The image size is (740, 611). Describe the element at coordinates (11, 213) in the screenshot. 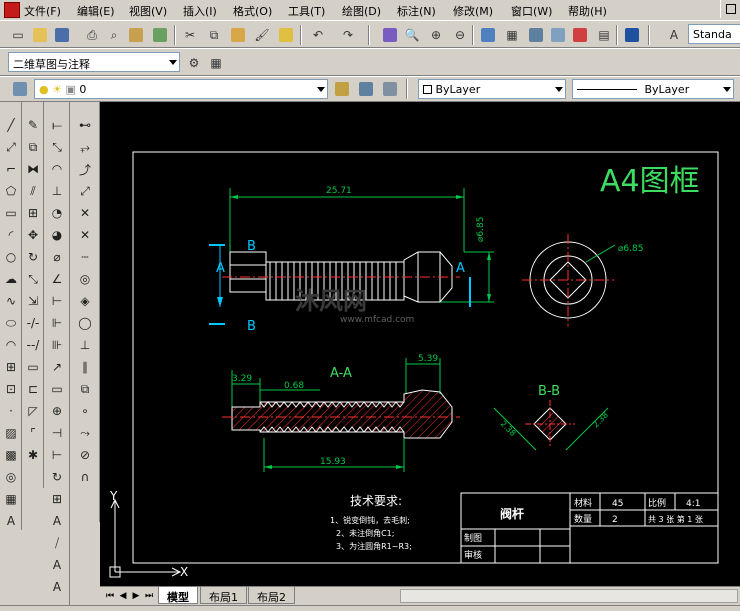

I see `rectangle-icon: ▭` at that location.